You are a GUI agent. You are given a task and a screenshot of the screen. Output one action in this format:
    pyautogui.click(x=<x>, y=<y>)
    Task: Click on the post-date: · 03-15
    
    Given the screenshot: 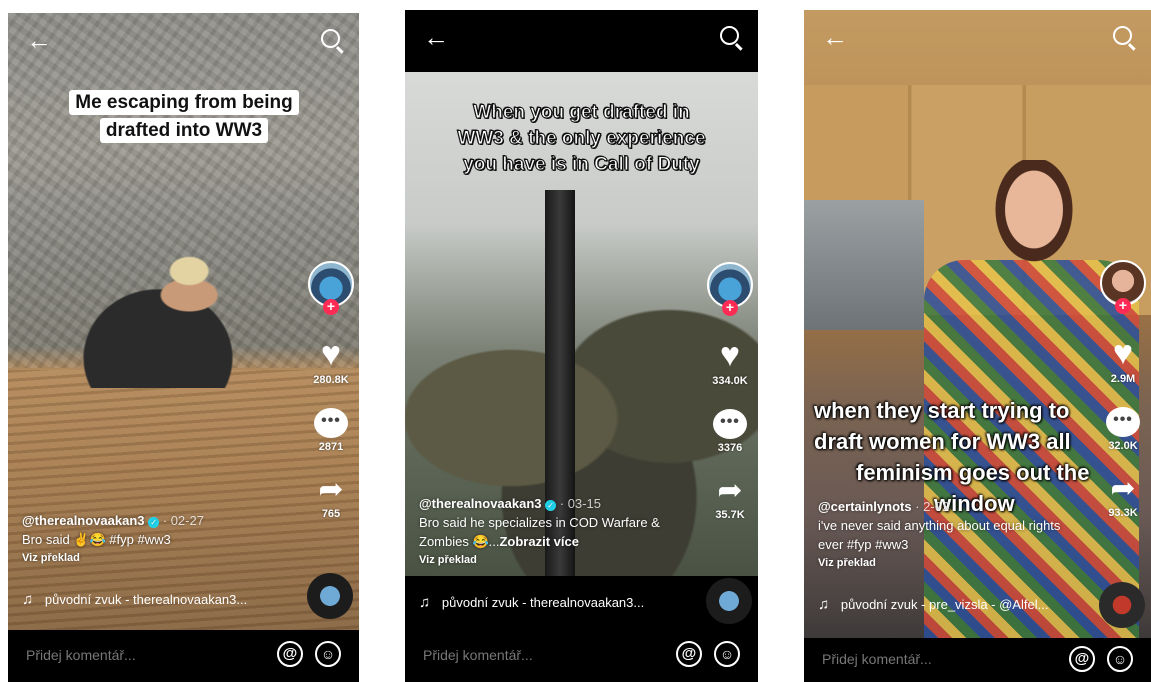 What is the action you would take?
    pyautogui.click(x=580, y=503)
    